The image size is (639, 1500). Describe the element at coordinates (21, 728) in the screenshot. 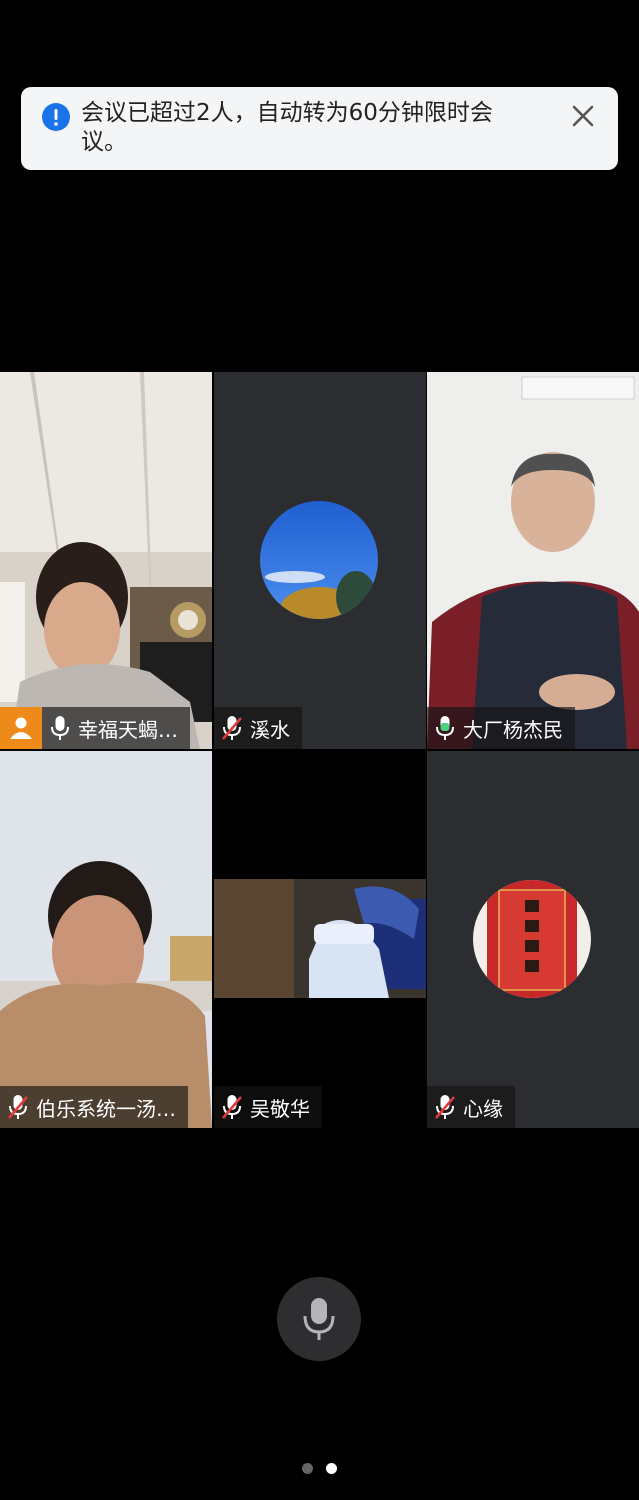

I see `host-icon` at that location.